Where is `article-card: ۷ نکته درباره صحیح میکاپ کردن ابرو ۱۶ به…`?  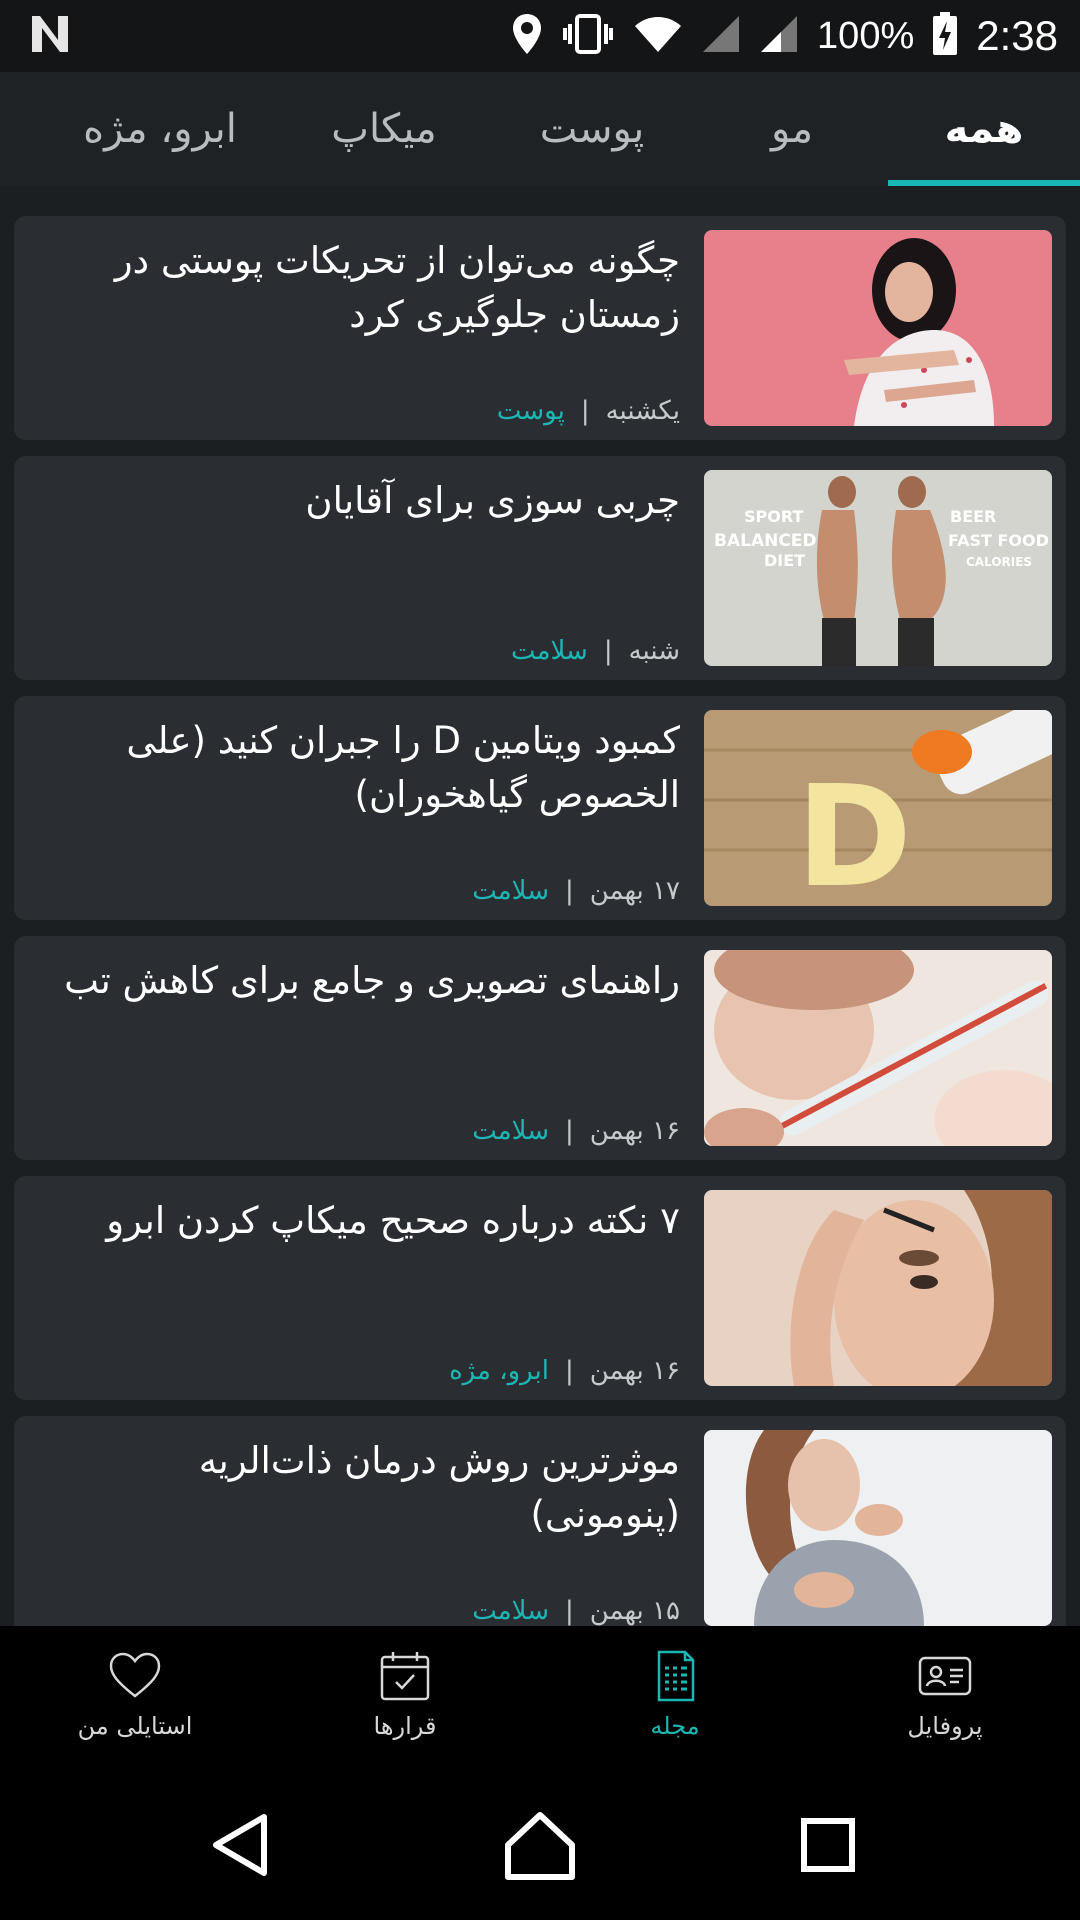 article-card: ۷ نکته درباره صحیح میکاپ کردن ابرو ۱۶ به… is located at coordinates (540, 1288).